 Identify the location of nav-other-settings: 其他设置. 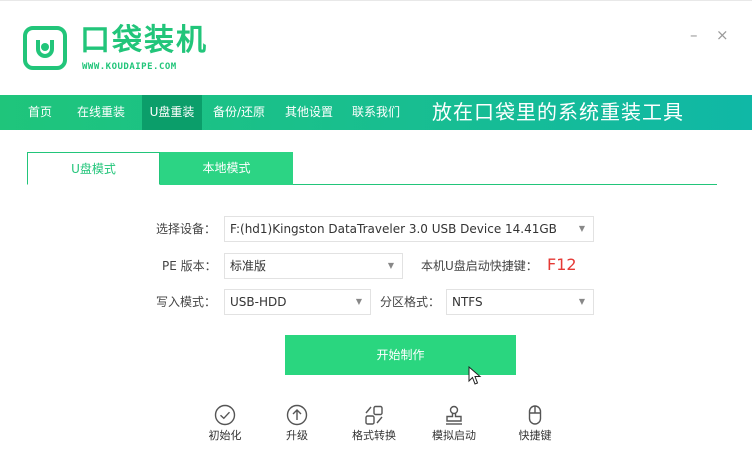
(309, 112).